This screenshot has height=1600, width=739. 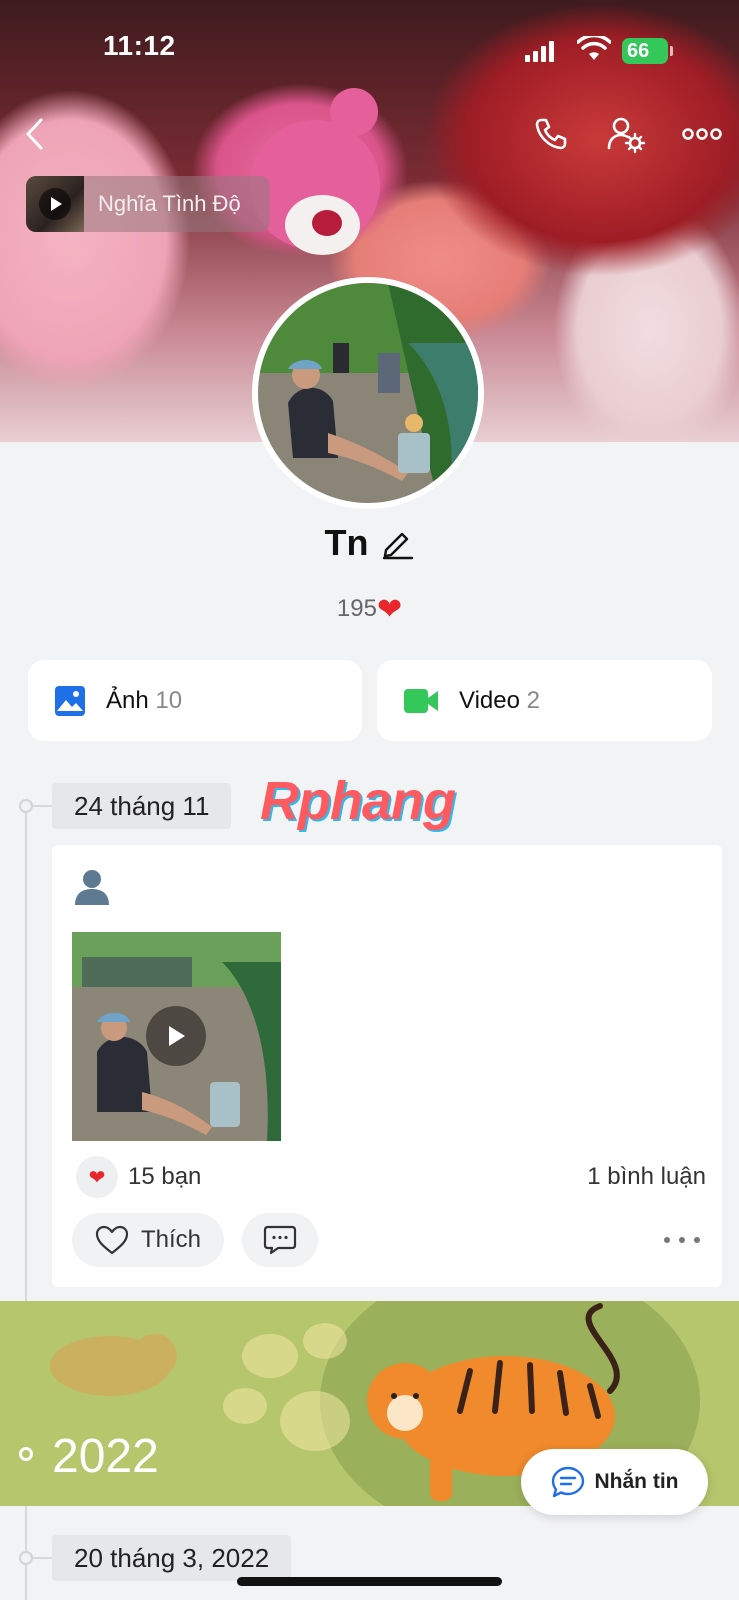 What do you see at coordinates (26, 1454) in the screenshot?
I see `timeline-year-dot` at bounding box center [26, 1454].